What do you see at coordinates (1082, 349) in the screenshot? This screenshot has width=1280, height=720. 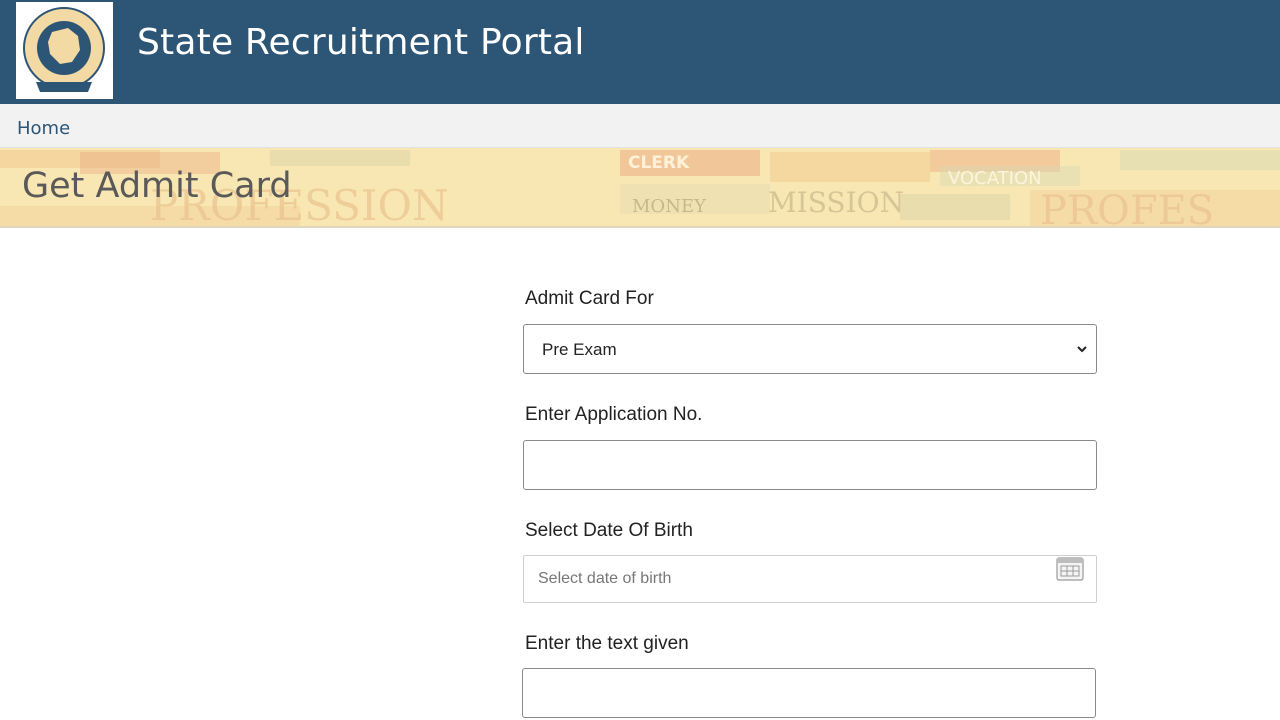 I see `chevron-down-icon` at bounding box center [1082, 349].